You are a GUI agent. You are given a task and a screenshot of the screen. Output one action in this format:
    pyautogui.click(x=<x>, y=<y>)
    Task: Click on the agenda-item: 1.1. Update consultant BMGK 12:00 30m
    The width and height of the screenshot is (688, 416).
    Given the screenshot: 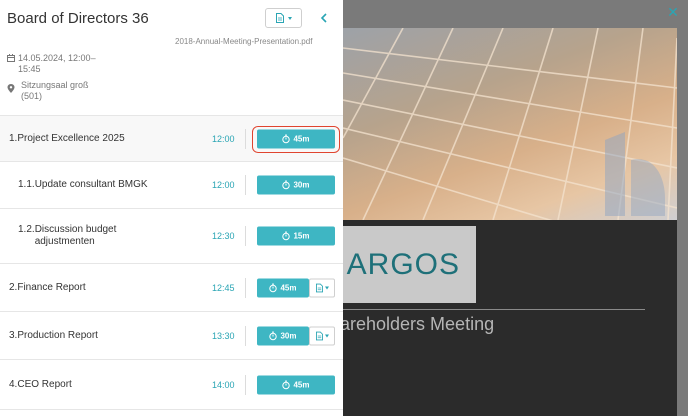 What is the action you would take?
    pyautogui.click(x=171, y=185)
    